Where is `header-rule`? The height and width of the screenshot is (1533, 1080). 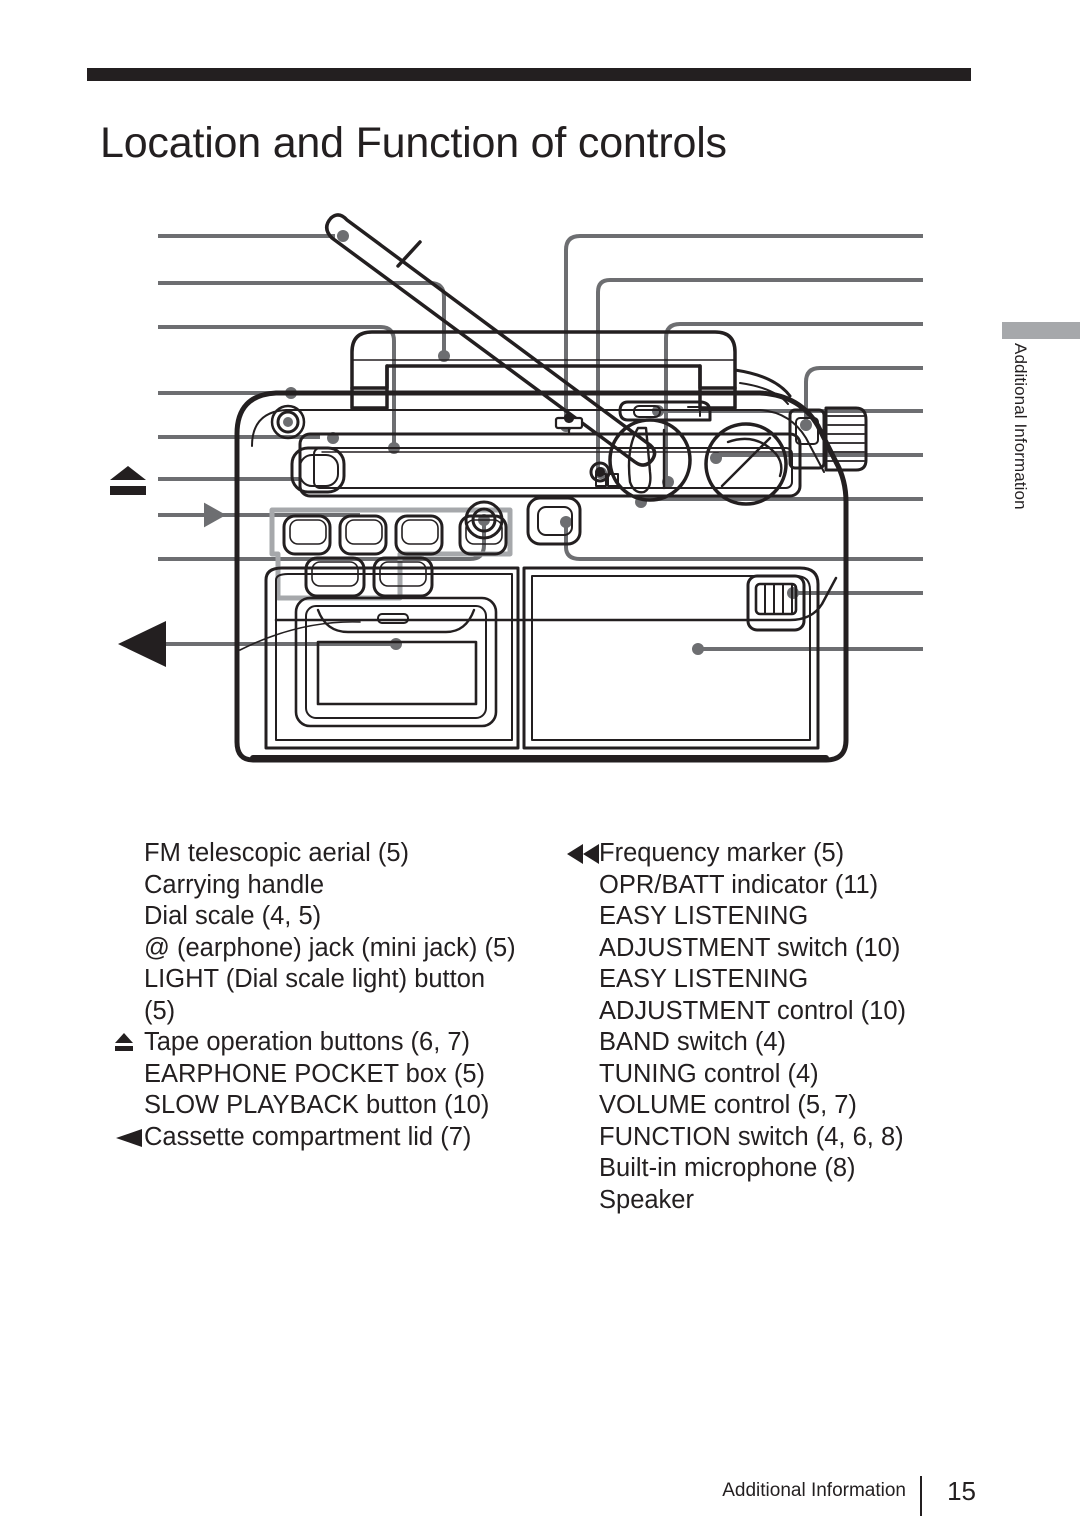 header-rule is located at coordinates (529, 74).